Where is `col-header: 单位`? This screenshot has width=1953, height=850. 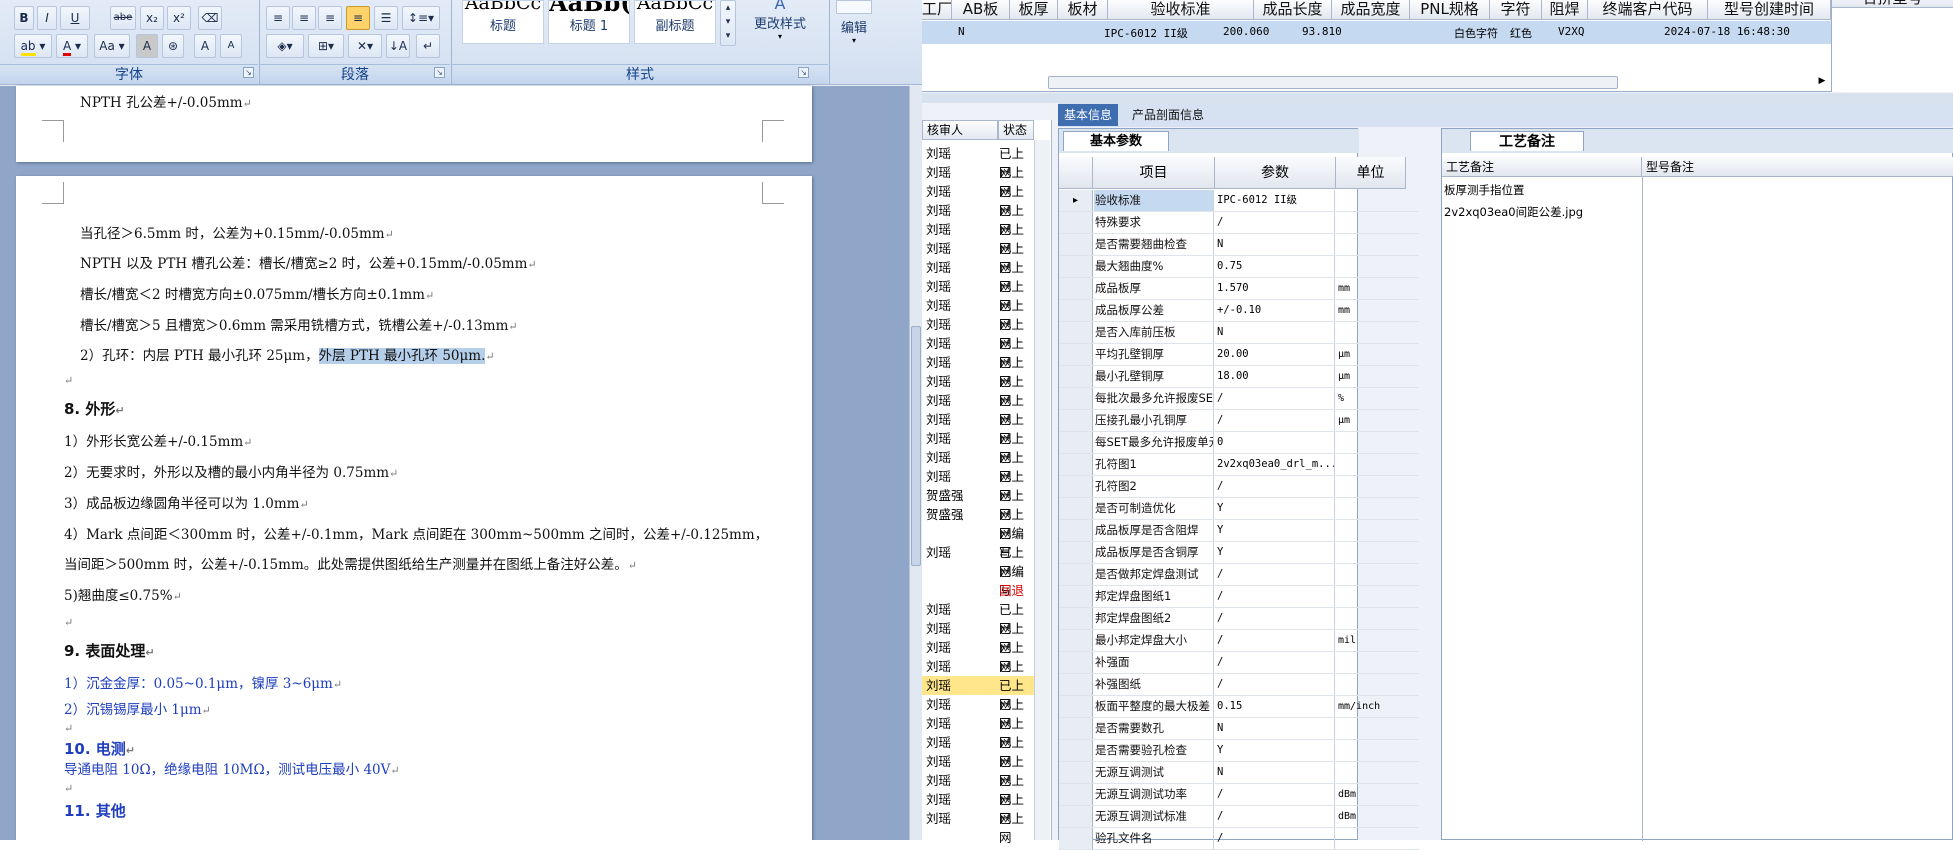
col-header: 单位 is located at coordinates (1371, 173).